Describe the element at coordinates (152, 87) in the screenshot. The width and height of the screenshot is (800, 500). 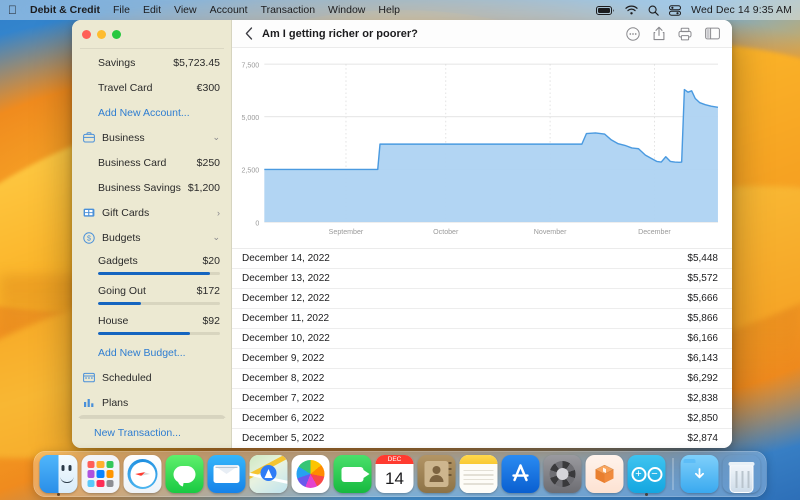
I see `sidebar-item-travel-card: Travel Card €300` at that location.